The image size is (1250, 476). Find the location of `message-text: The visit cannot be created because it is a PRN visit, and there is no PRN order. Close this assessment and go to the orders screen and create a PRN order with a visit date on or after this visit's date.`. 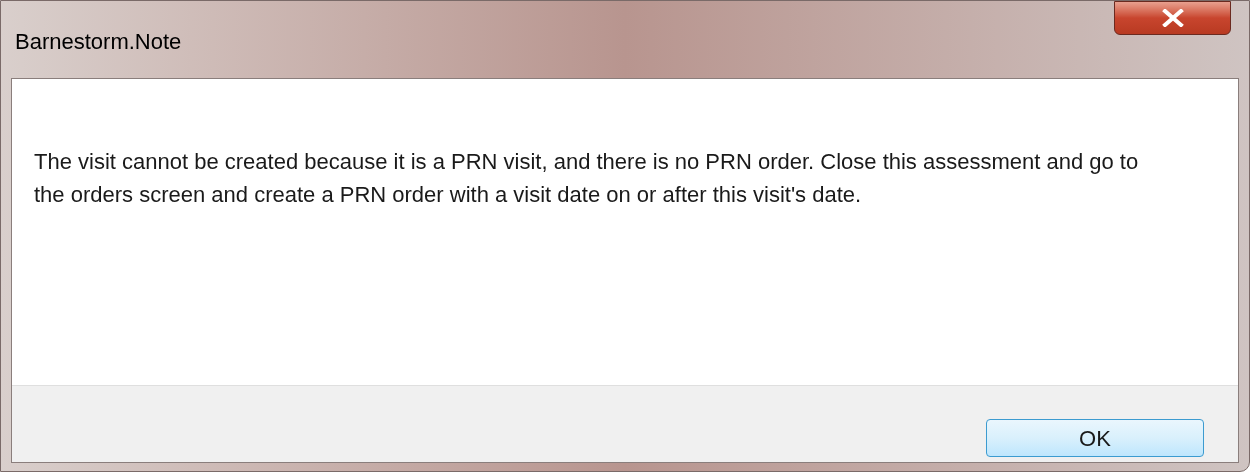

message-text: The visit cannot be created because it is a PRN visit, and there is no PRN order. Close this assessment and go to the orders screen and create a PRN order with a visit date on or after this visit's date. is located at coordinates (587, 178).